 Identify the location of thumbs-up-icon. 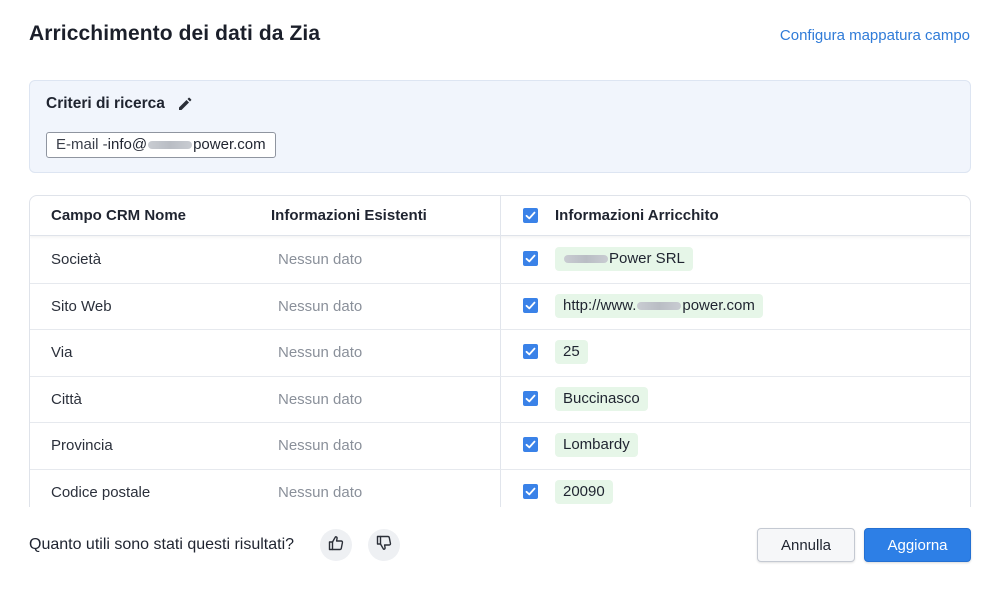
(336, 545).